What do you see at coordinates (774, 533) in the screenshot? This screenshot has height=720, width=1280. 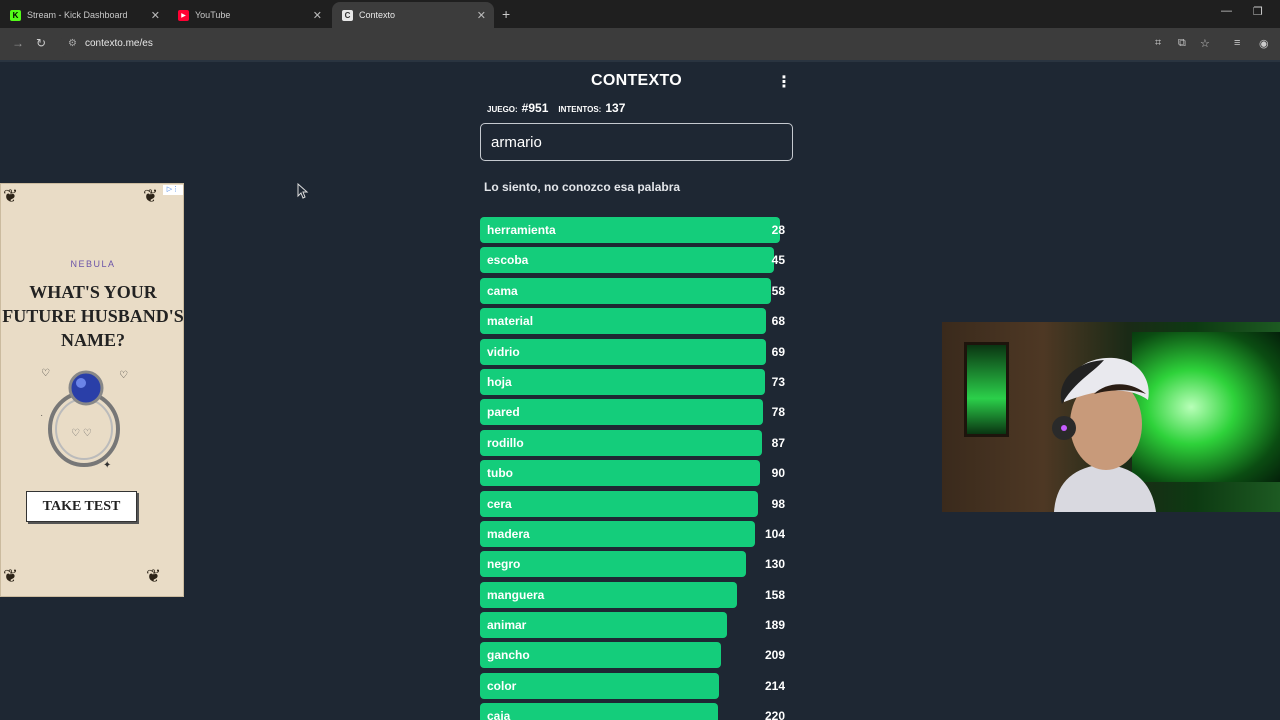 I see `guess-rank: 104` at bounding box center [774, 533].